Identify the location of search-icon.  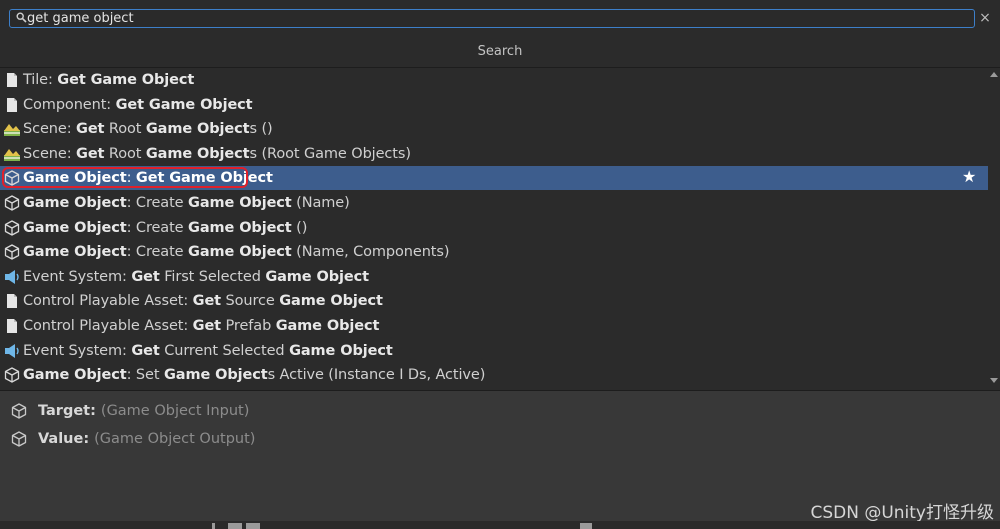
(21, 17).